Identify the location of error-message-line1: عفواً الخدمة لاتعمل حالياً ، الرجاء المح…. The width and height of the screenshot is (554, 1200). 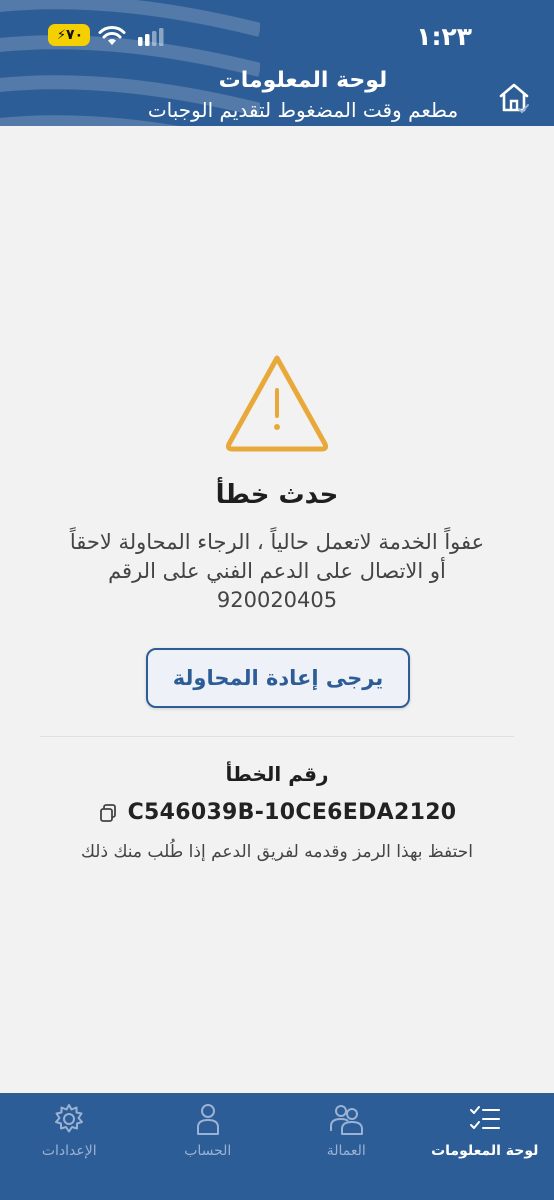
(277, 542).